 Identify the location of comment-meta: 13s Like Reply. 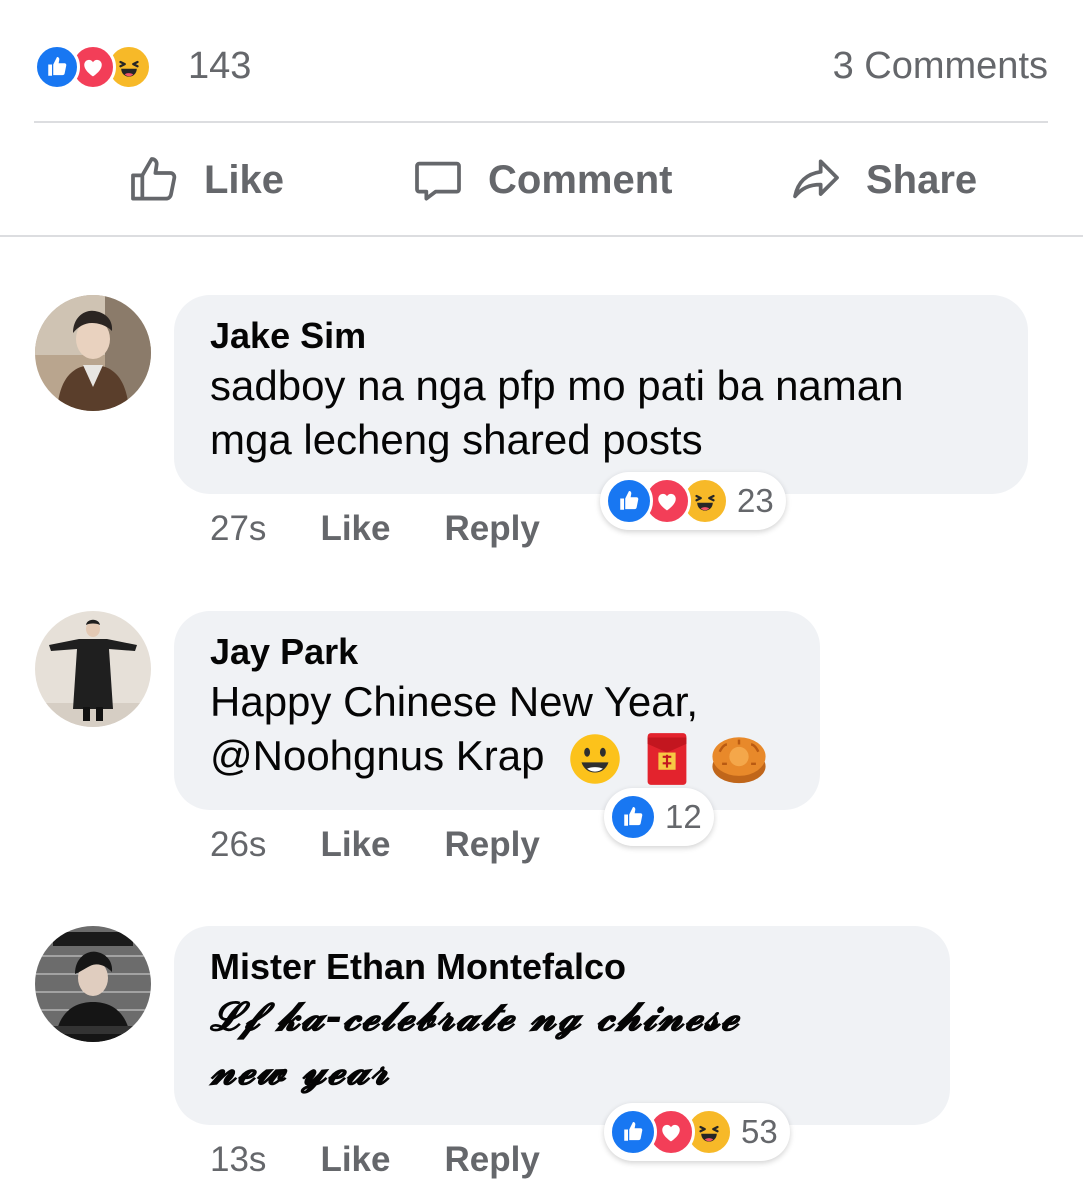
(375, 1160).